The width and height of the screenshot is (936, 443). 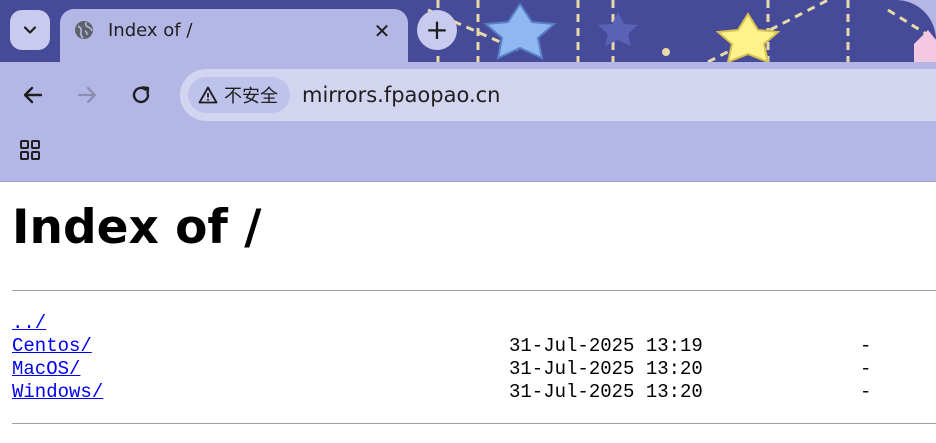 I want to click on forward-button, so click(x=87, y=95).